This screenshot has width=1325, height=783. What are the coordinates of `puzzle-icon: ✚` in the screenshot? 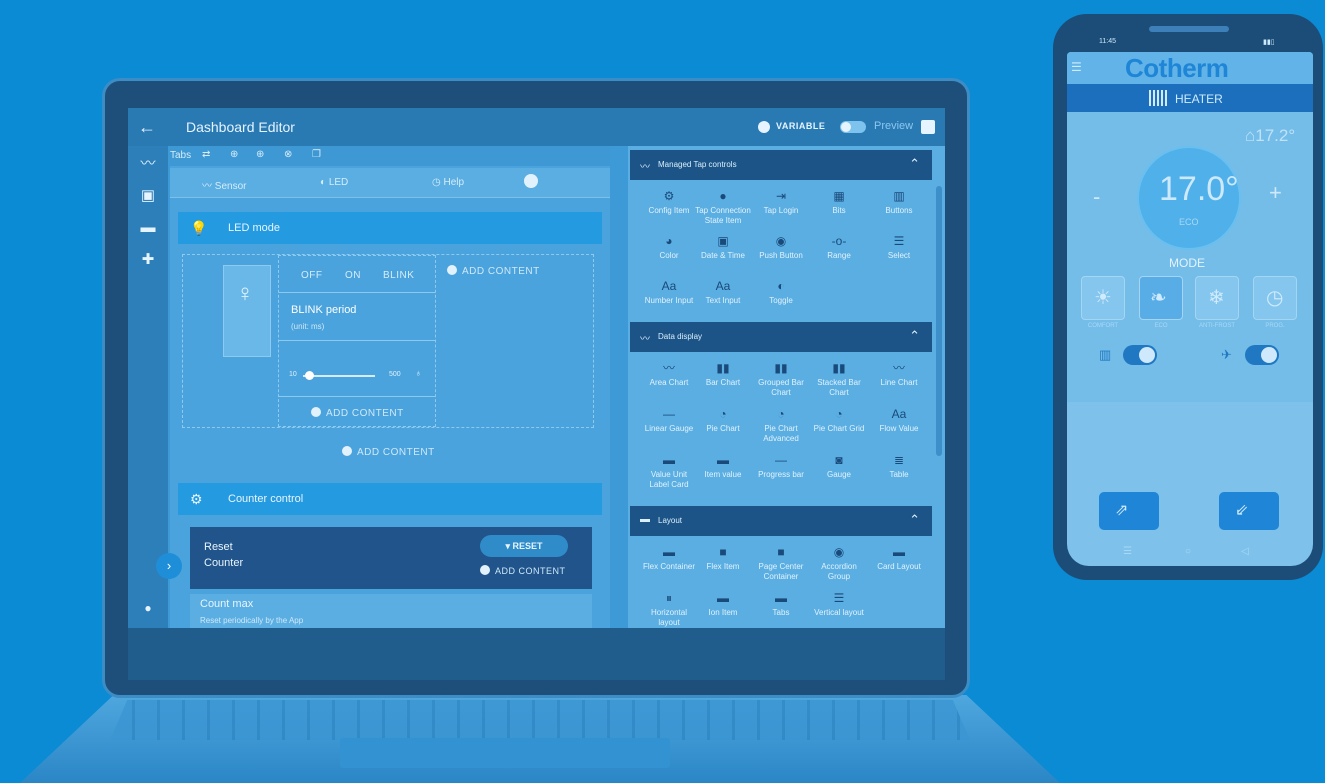 It's located at (148, 260).